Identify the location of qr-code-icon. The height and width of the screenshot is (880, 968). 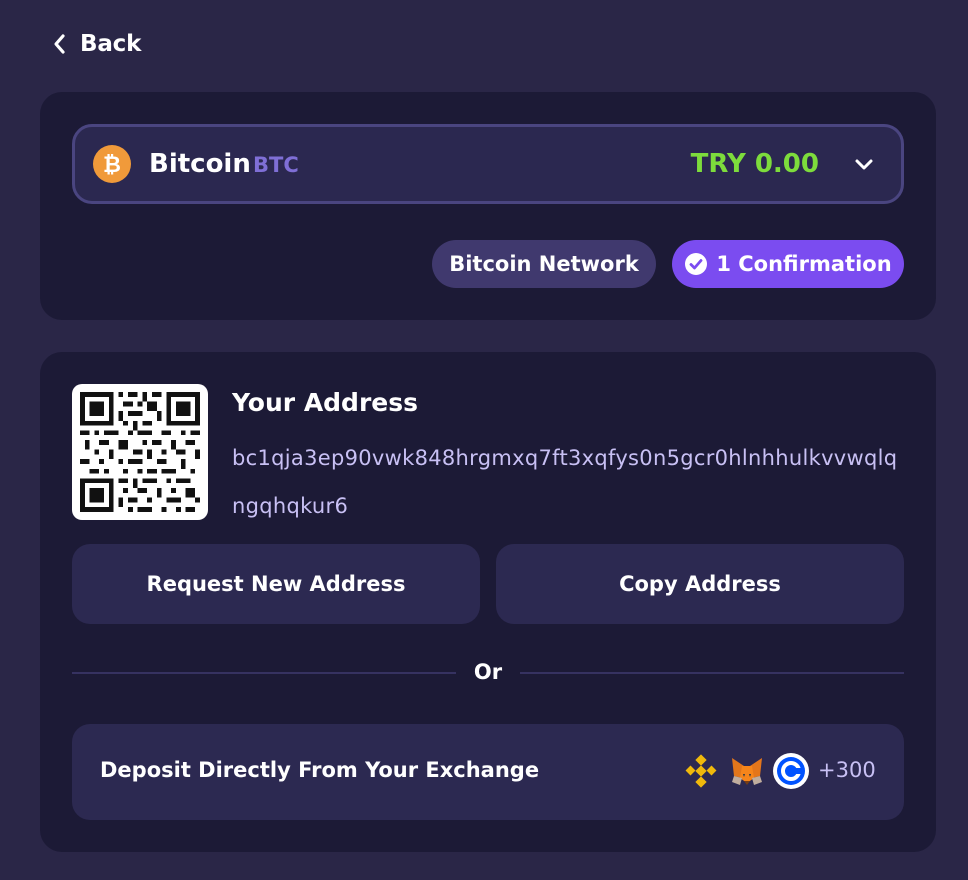
(140, 452).